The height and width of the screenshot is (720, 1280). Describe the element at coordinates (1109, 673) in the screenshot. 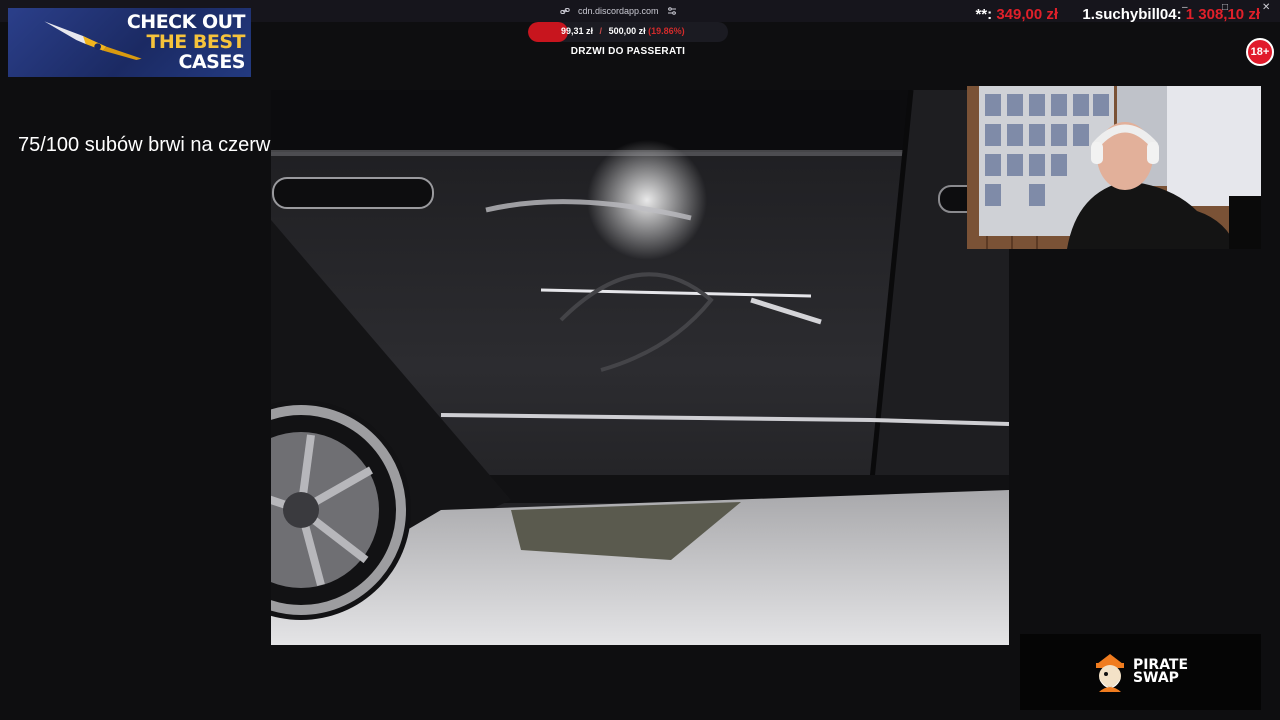

I see `pirate-mascot-icon` at that location.